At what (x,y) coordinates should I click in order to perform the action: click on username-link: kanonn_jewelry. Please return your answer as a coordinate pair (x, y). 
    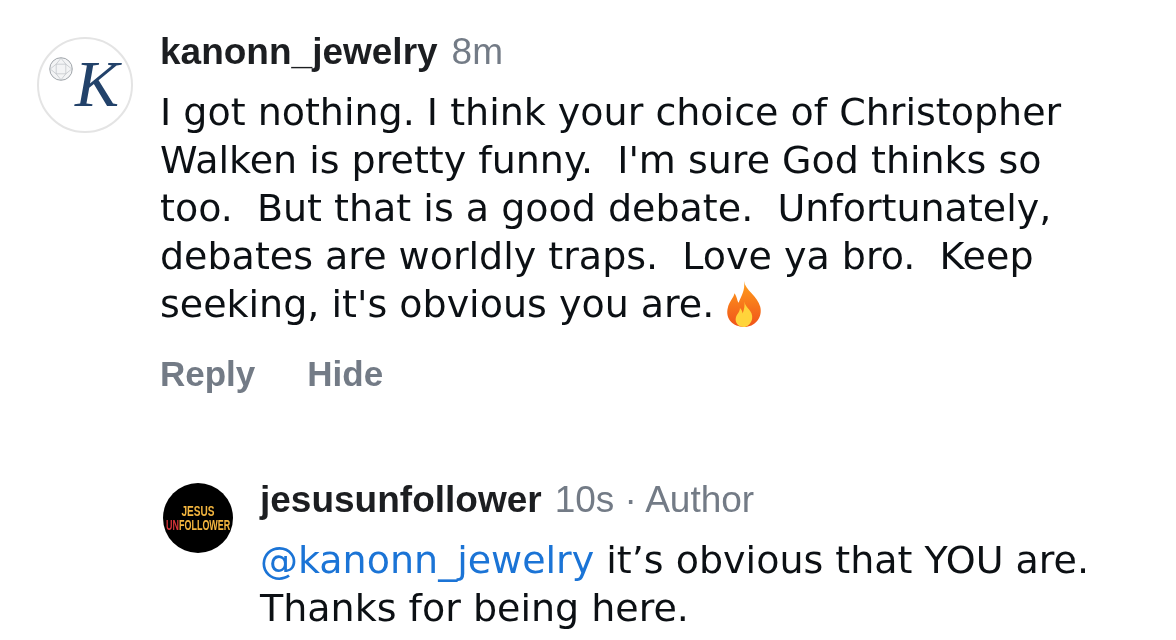
    Looking at the image, I should click on (299, 52).